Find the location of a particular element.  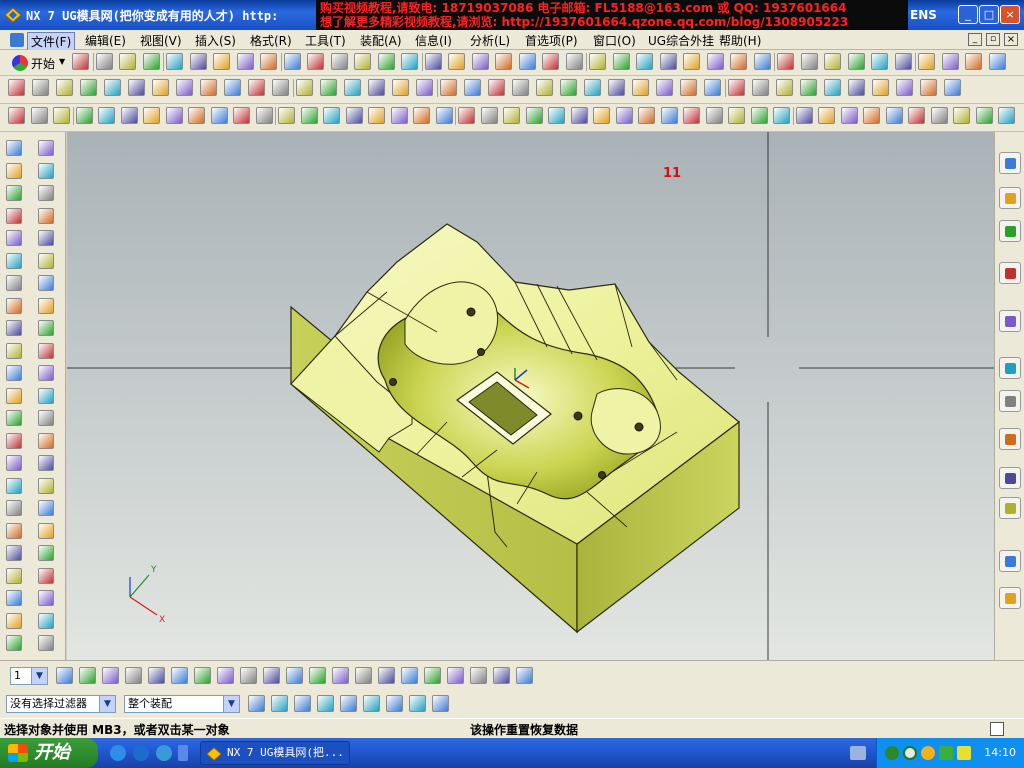

chevron-down-icon: ▼ is located at coordinates (107, 704).